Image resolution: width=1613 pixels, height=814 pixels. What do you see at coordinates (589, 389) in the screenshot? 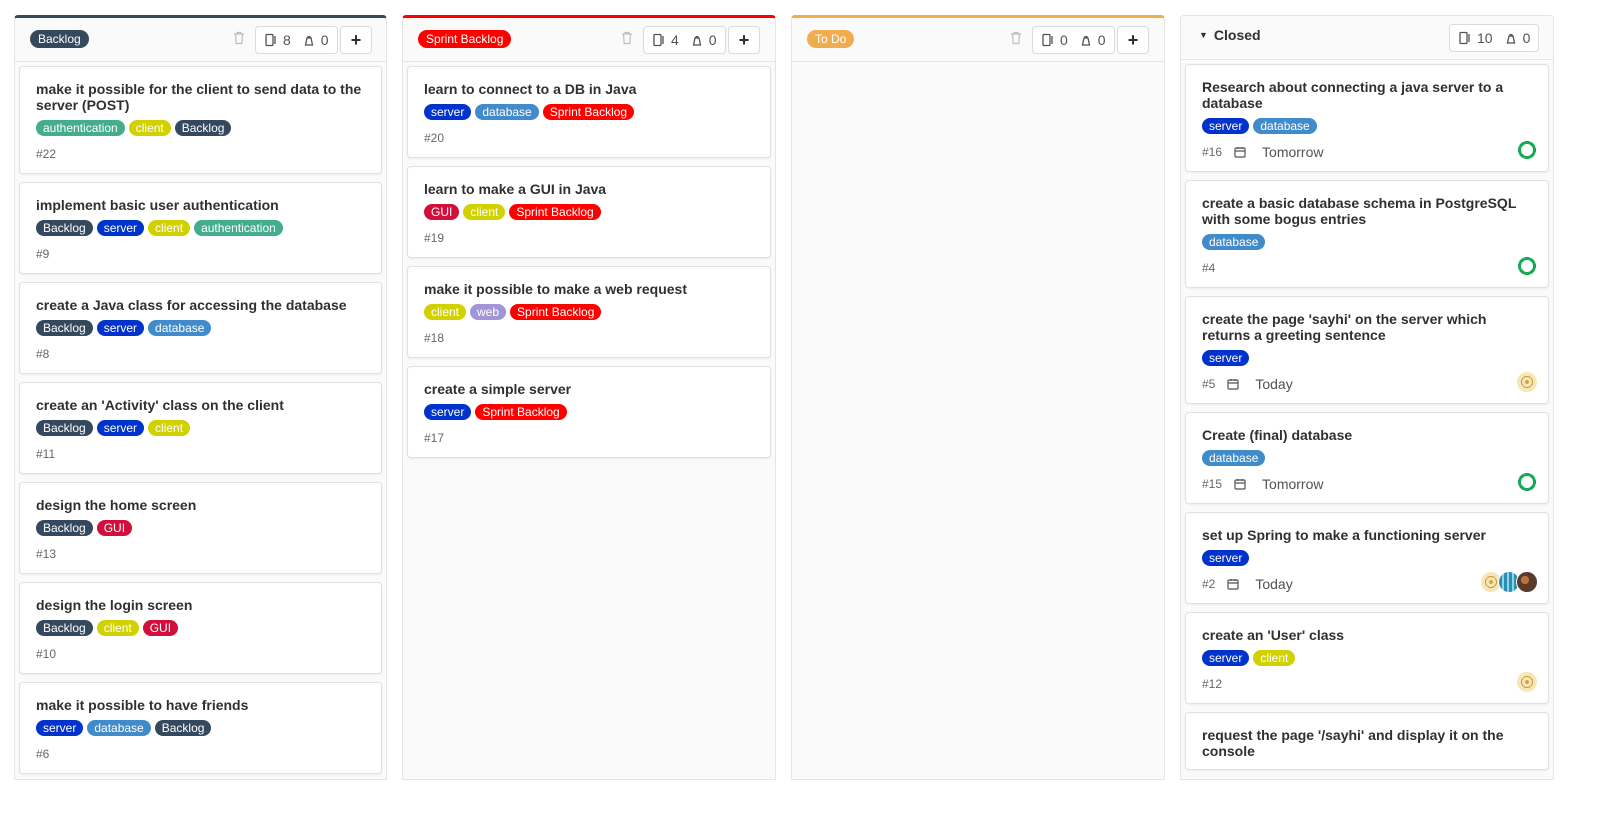
I see `issue-title: create a simple server` at bounding box center [589, 389].